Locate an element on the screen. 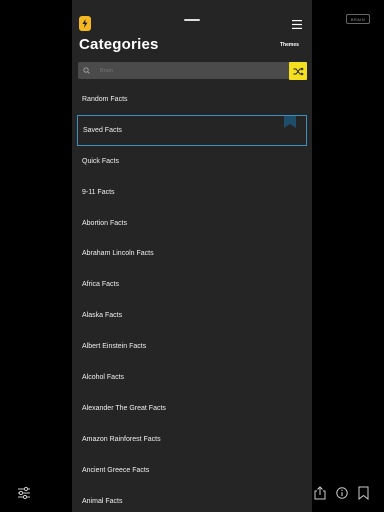 This screenshot has width=384, height=512. shuffle-icon is located at coordinates (298, 71).